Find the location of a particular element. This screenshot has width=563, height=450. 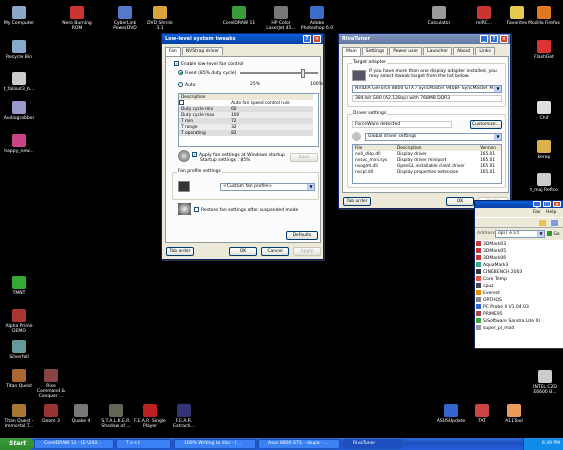

desktop-icon: t_maj Reflco is located at coordinates (544, 183).